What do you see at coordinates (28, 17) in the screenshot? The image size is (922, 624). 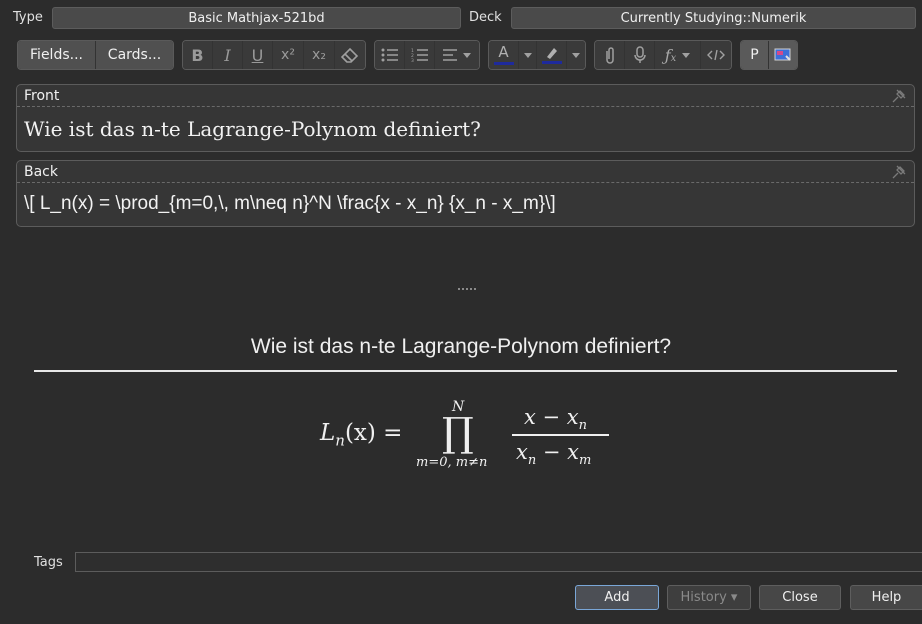 I see `type-label: Type` at bounding box center [28, 17].